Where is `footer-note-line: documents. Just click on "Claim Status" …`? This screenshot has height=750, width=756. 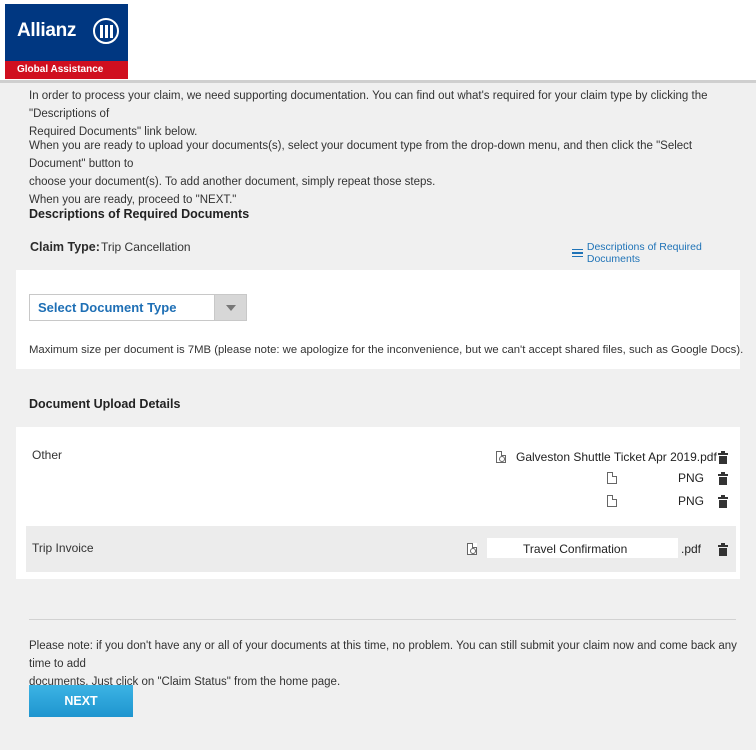 footer-note-line: documents. Just click on "Claim Status" … is located at coordinates (185, 682).